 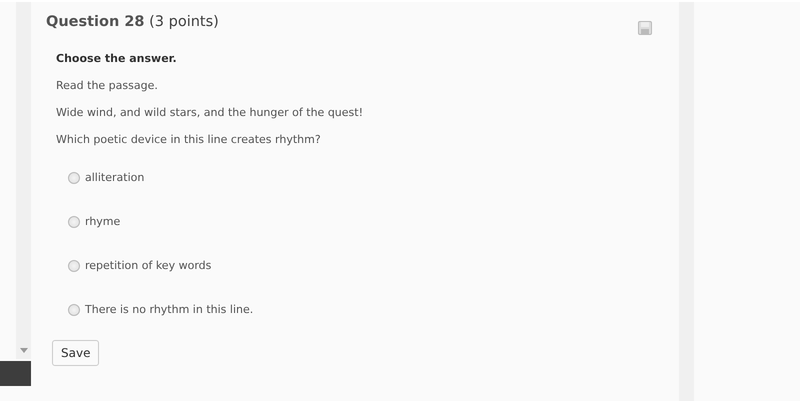 I want to click on question-text: Wide wind, and wild stars, and the hunger of the quest!, so click(x=210, y=112).